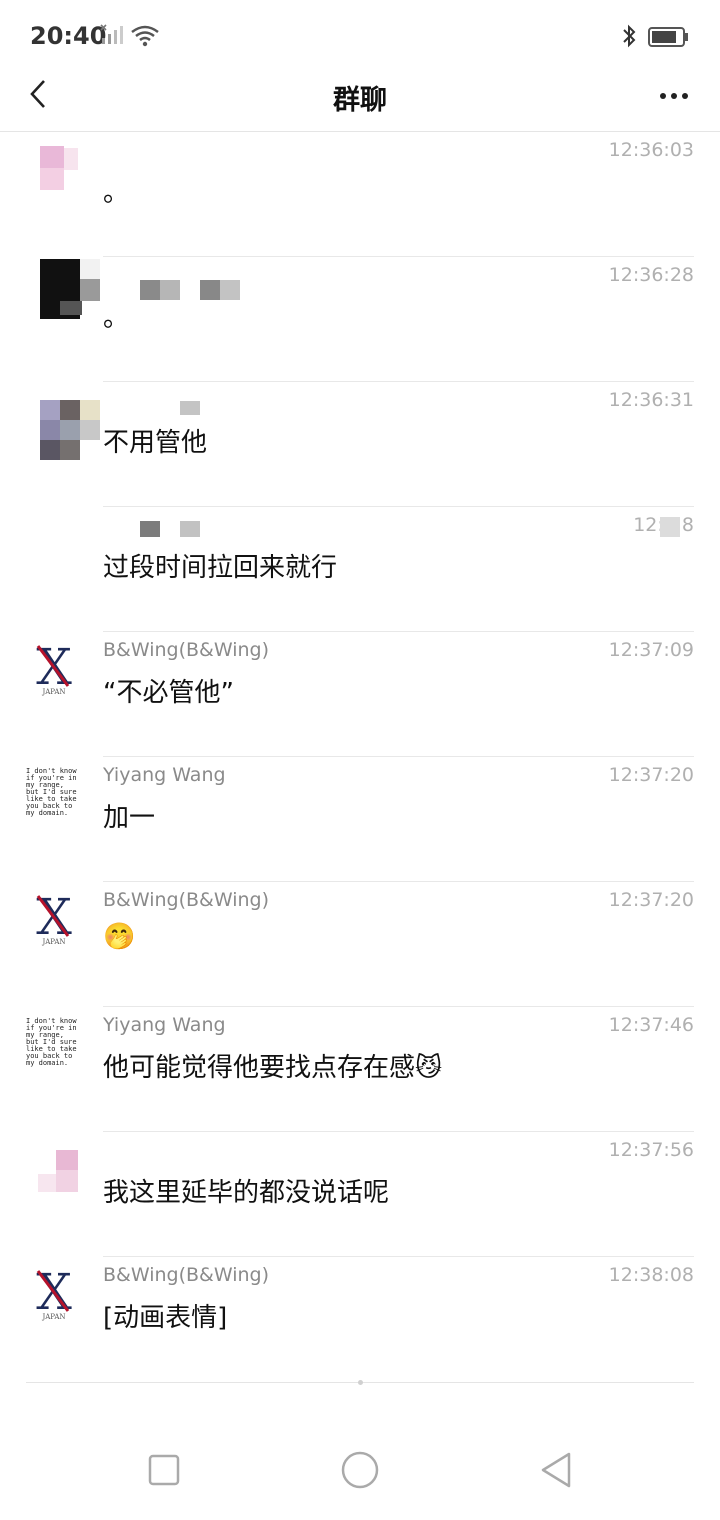 The image size is (720, 1520). What do you see at coordinates (168, 693) in the screenshot?
I see `message-text: “不必管他”` at bounding box center [168, 693].